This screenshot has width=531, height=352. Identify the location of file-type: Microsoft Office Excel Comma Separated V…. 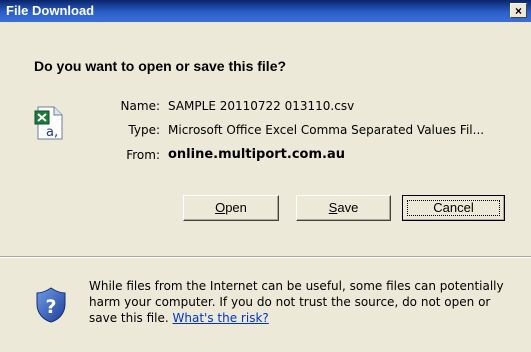
(326, 130).